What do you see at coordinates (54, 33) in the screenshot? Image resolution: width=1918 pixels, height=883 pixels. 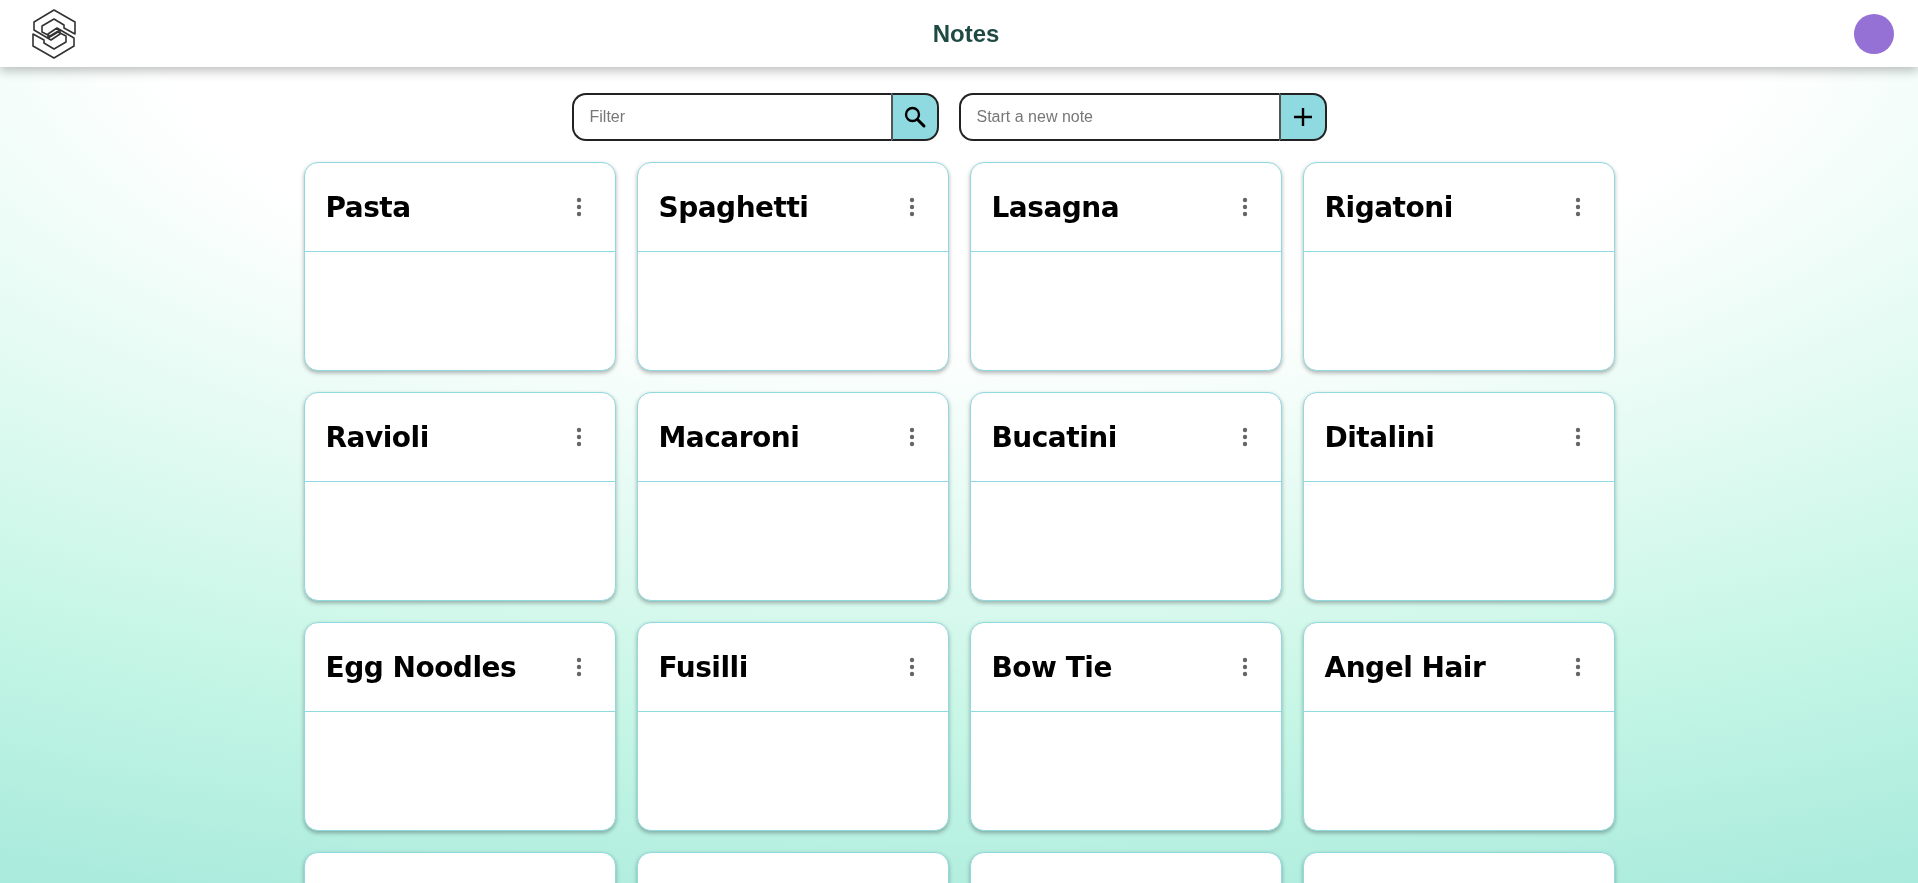 I see `logo-icon` at bounding box center [54, 33].